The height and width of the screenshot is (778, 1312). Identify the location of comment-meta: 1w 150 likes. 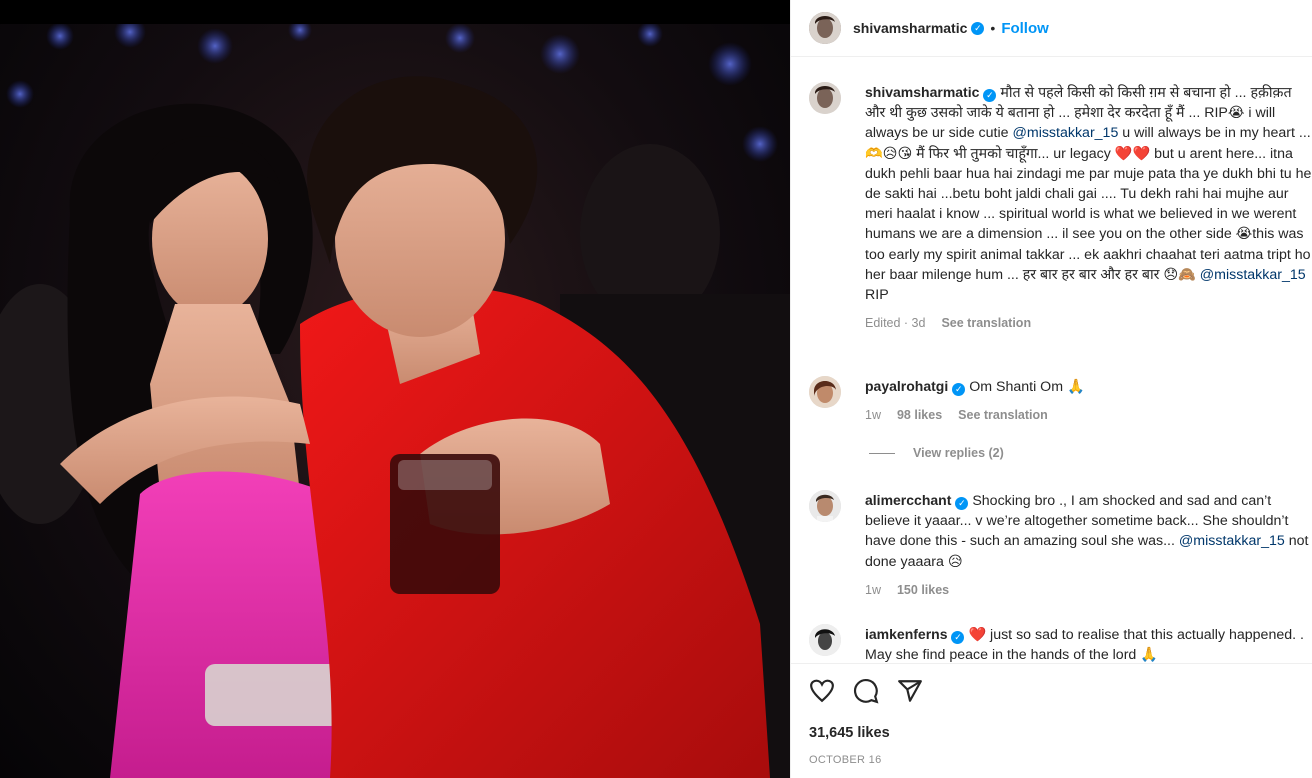
(1088, 590).